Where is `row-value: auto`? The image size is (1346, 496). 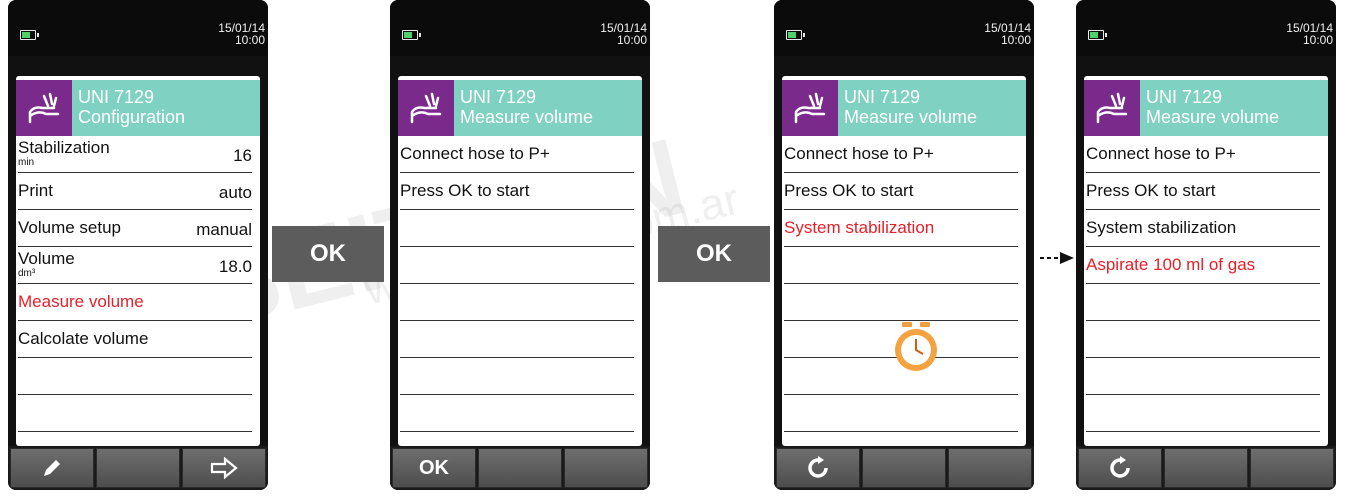 row-value: auto is located at coordinates (235, 192).